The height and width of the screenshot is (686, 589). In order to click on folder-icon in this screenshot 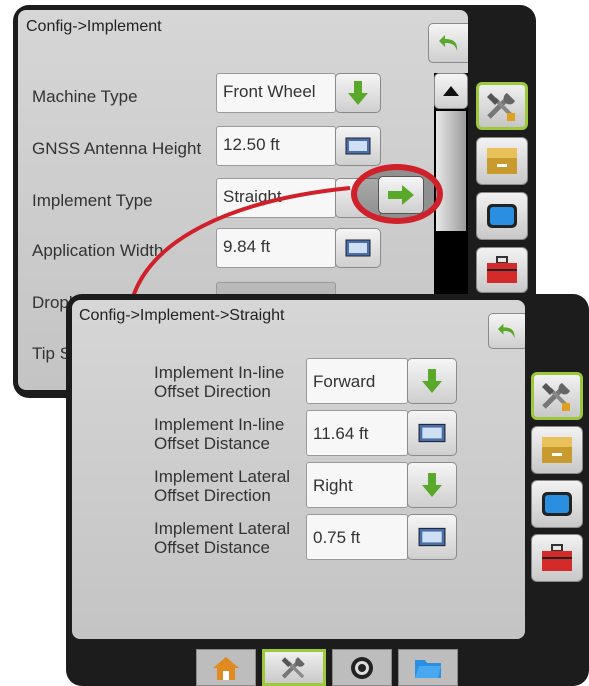, I will do `click(428, 668)`.